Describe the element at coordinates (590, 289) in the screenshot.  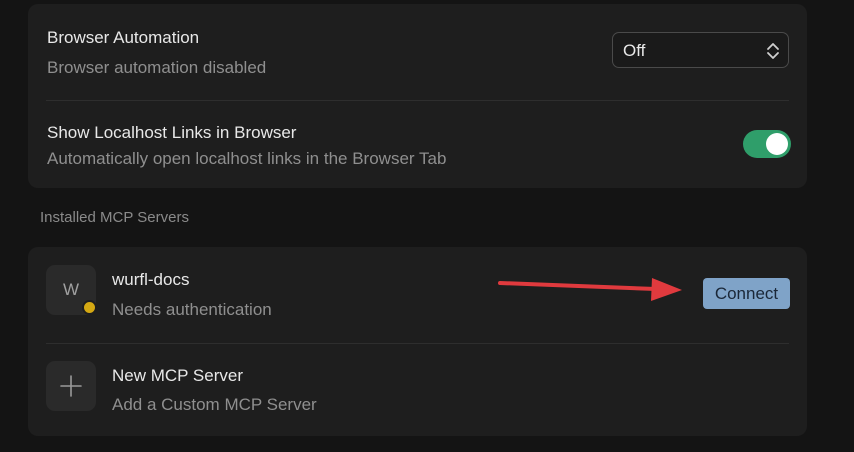
I see `red-arrow-icon` at that location.